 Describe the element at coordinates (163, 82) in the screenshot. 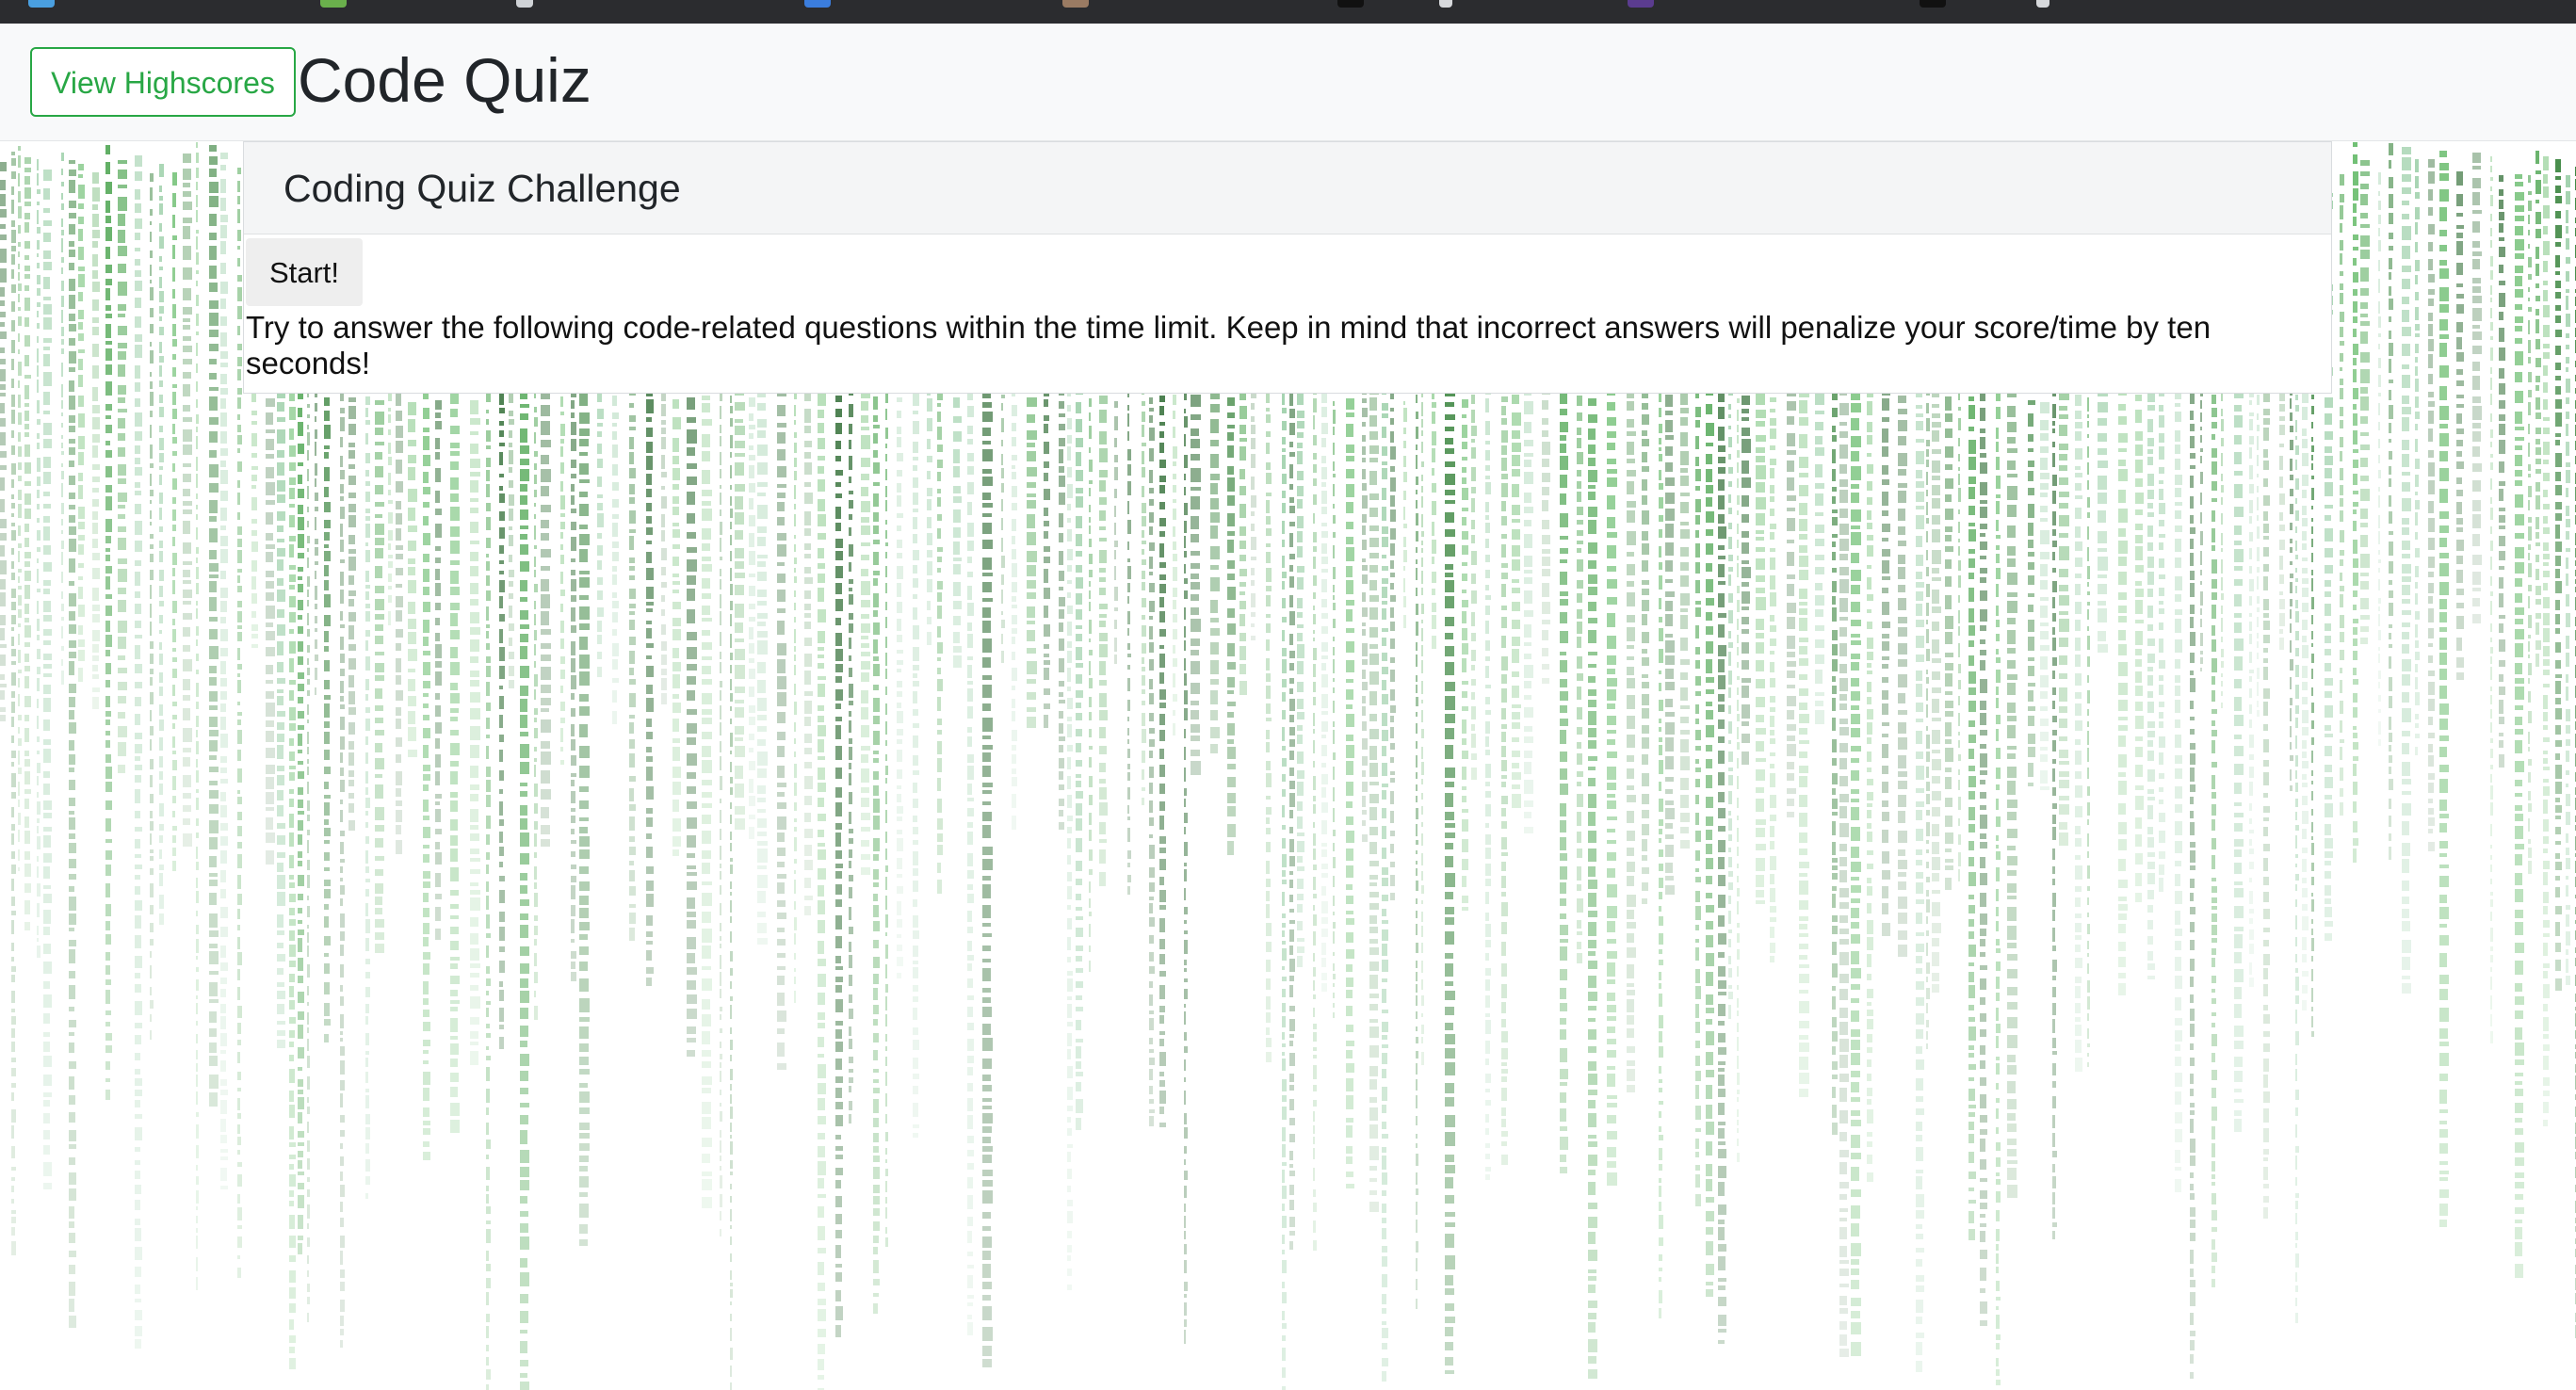

I see `view-highscores-button: View Highscores` at that location.